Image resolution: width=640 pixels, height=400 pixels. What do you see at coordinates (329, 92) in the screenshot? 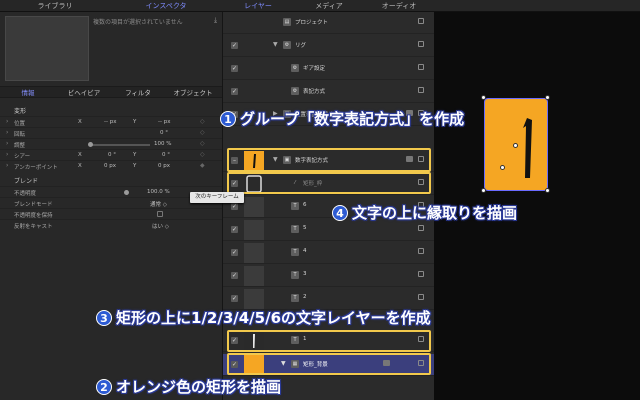
I see `layer-row-notation: ✓ ⚙ 表記方式` at bounding box center [329, 92].